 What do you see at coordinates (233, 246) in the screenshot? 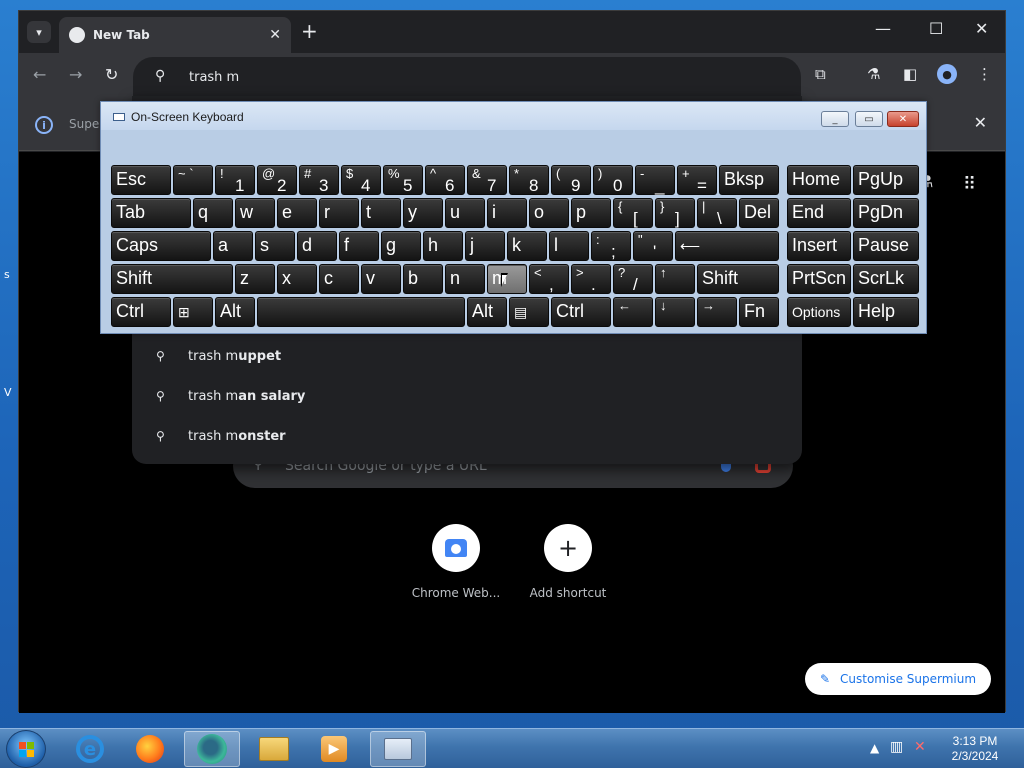
I see `key-a: a` at bounding box center [233, 246].